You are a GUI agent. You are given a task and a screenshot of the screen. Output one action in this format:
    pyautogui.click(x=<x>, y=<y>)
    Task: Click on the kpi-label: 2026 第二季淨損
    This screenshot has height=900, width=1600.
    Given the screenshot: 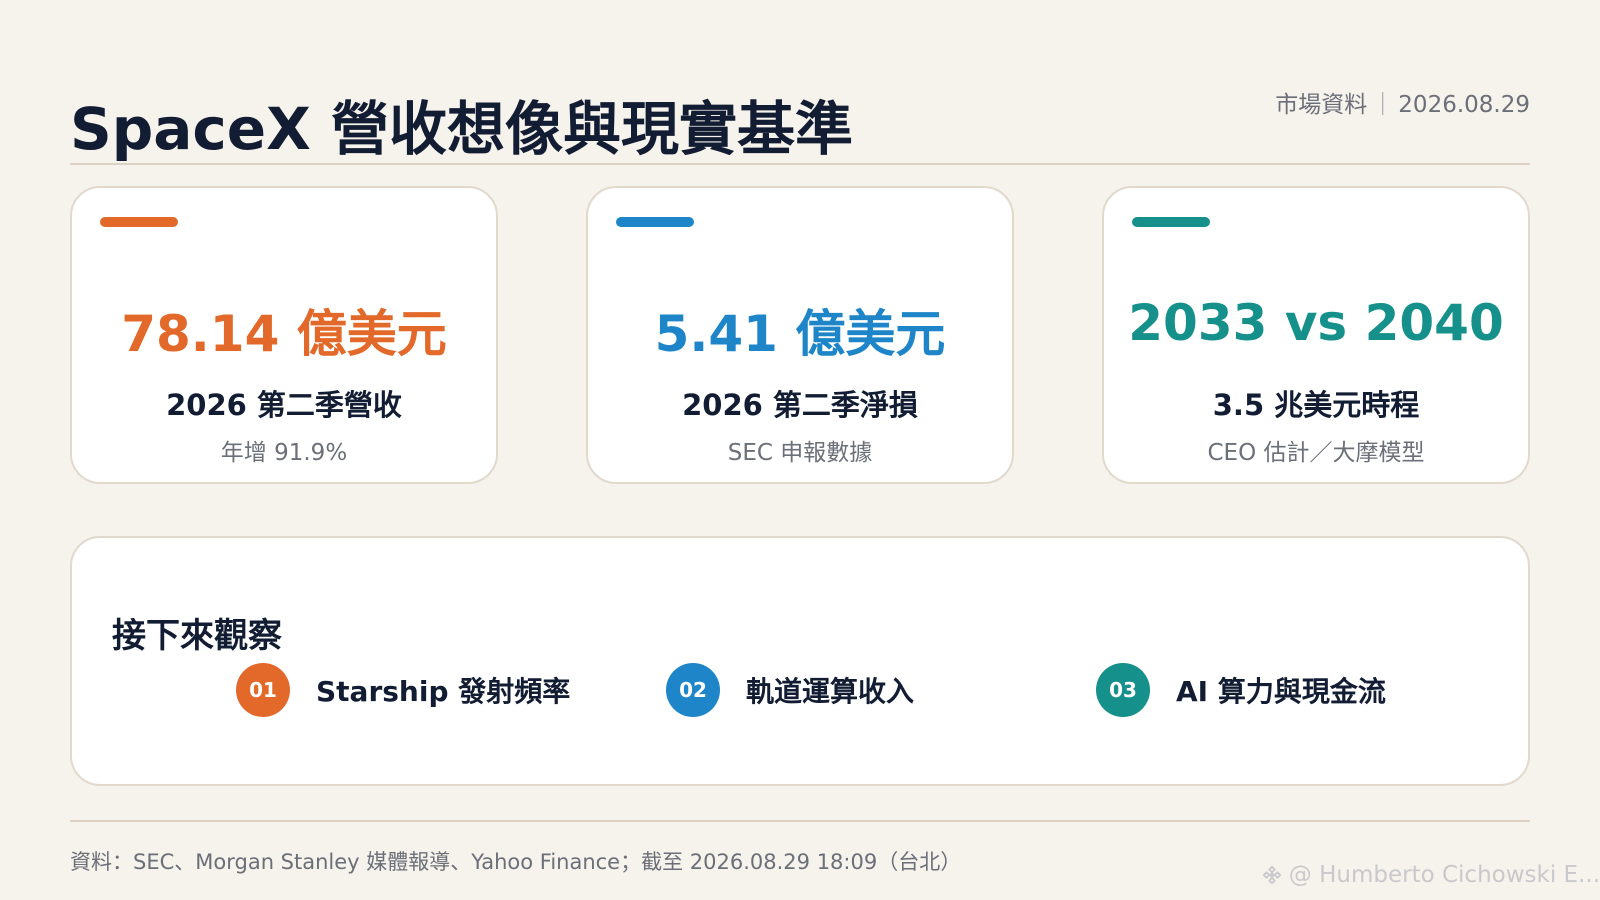 What is the action you would take?
    pyautogui.click(x=800, y=405)
    